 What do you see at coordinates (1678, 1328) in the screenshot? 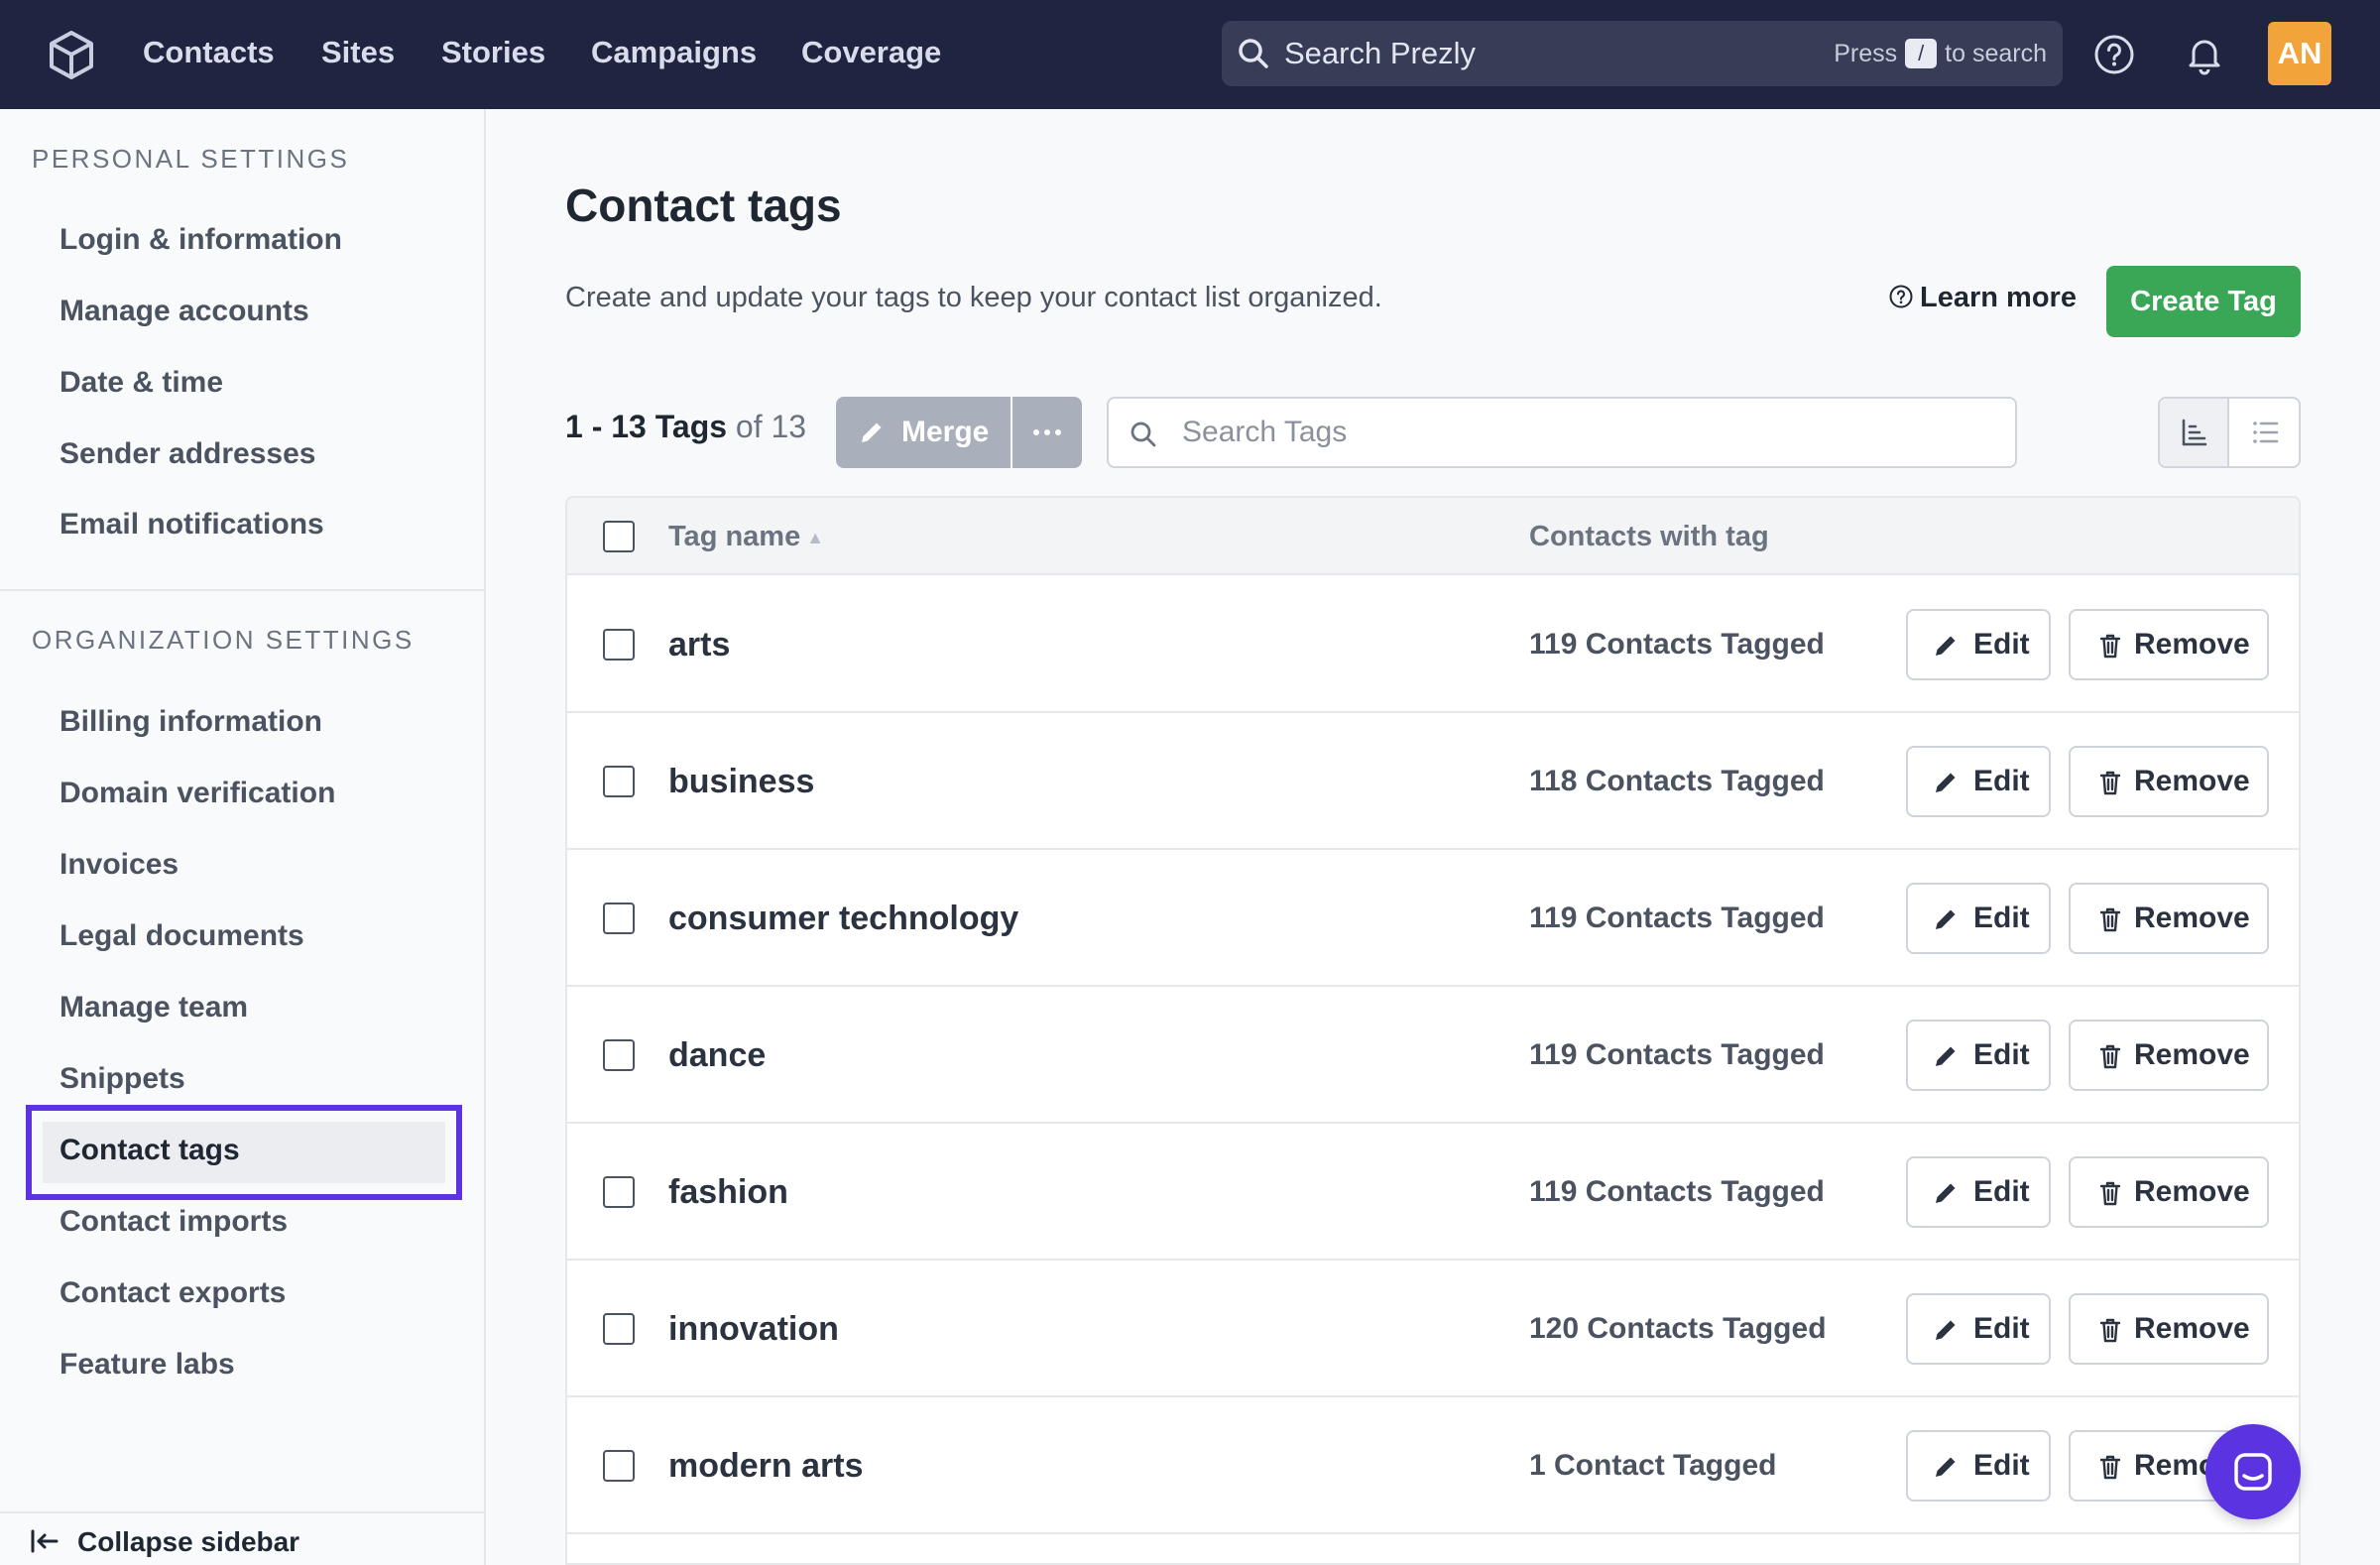
I see `tag-contact-count: 120 Contacts Tagged` at bounding box center [1678, 1328].